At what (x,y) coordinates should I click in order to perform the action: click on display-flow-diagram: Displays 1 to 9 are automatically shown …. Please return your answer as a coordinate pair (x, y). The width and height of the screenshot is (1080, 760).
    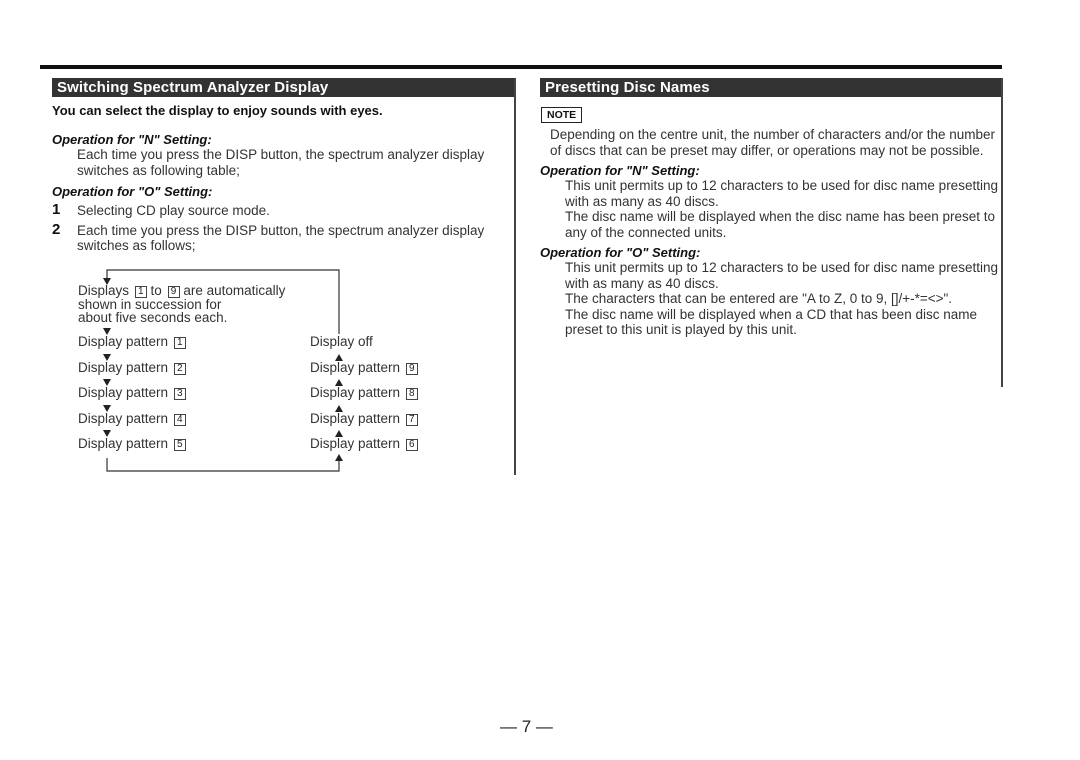
    Looking at the image, I should click on (272, 371).